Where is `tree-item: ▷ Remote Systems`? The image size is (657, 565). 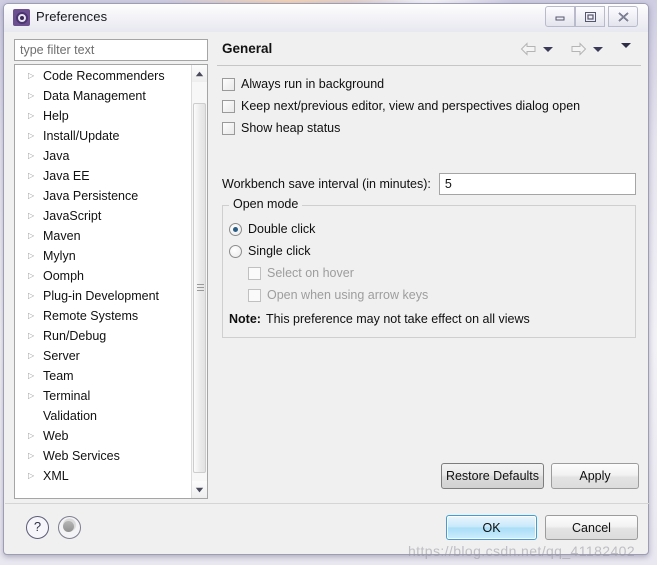
tree-item: ▷ Remote Systems is located at coordinates (103, 316).